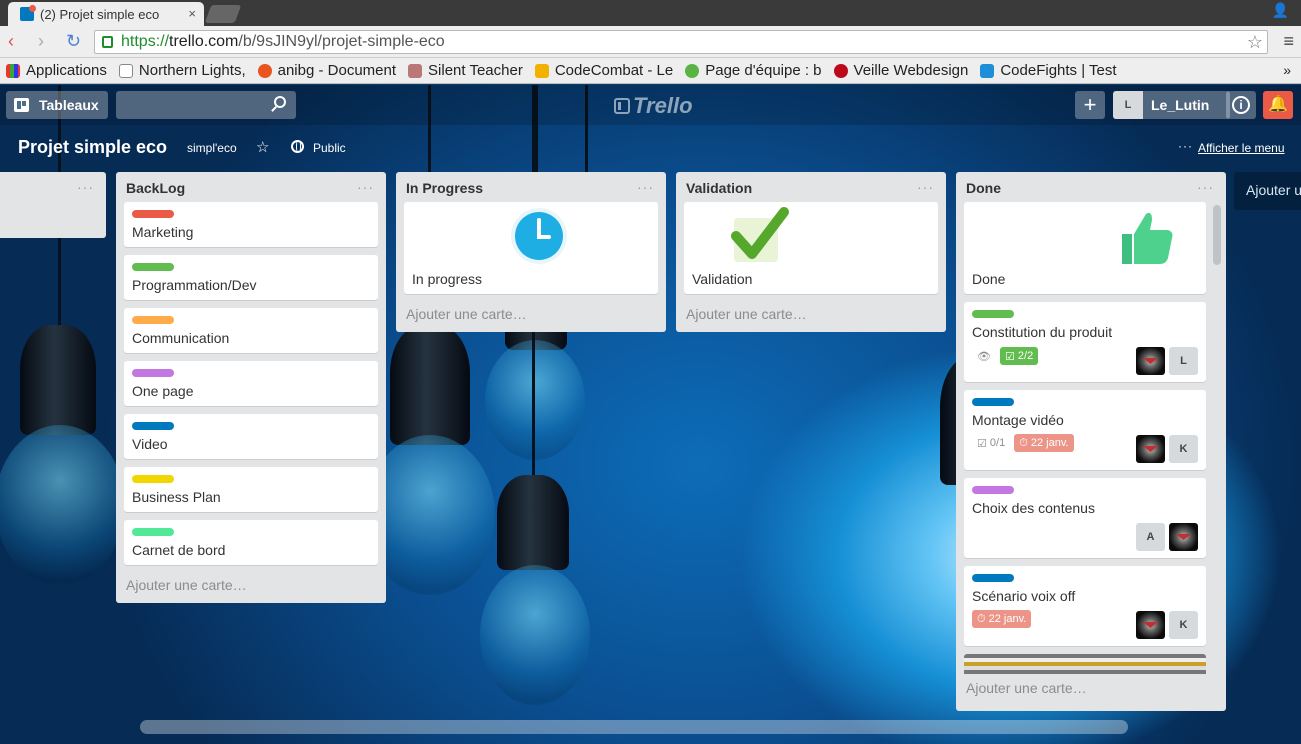 The height and width of the screenshot is (744, 1301). Describe the element at coordinates (1044, 443) in the screenshot. I see `due-date-badge: ⏱ 22 janv.` at that location.